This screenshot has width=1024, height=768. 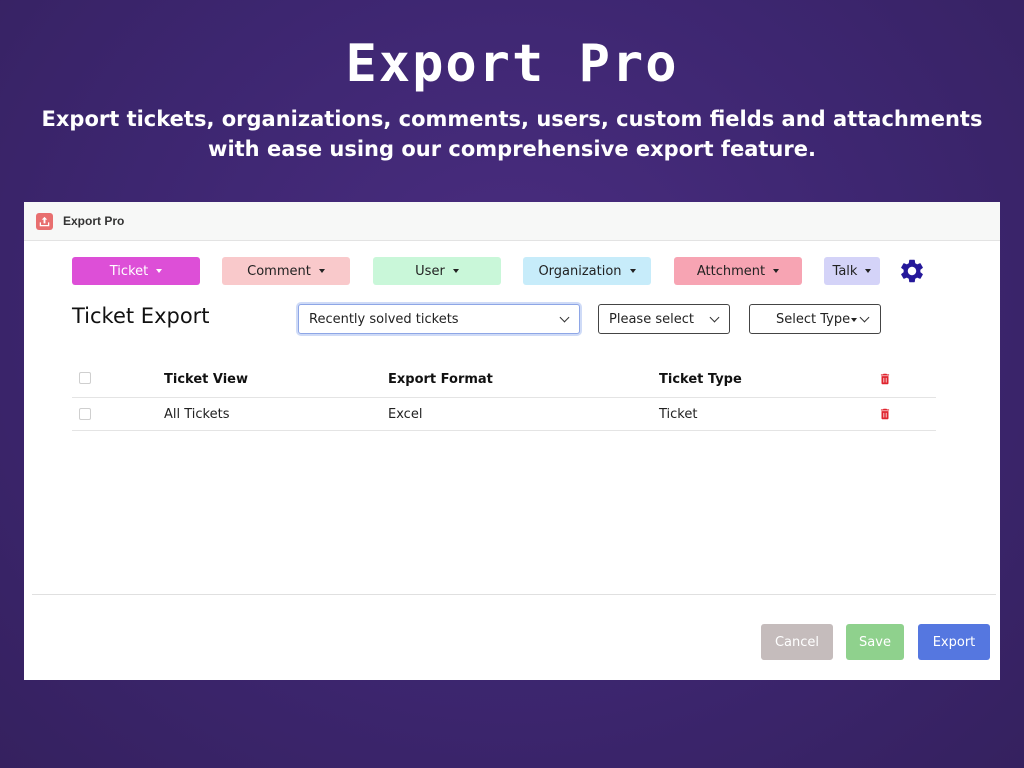 I want to click on ticket-view-select: Recently solved tickets, so click(x=439, y=319).